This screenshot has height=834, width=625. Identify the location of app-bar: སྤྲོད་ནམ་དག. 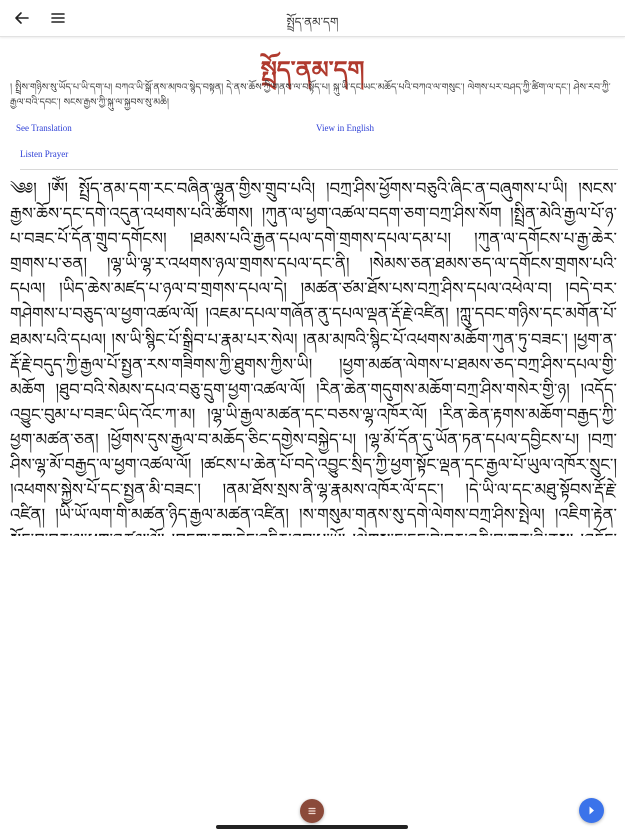
(312, 18).